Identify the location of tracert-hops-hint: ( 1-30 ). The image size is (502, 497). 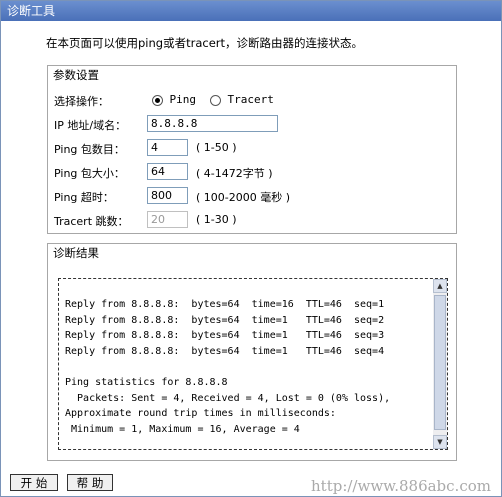
(216, 219).